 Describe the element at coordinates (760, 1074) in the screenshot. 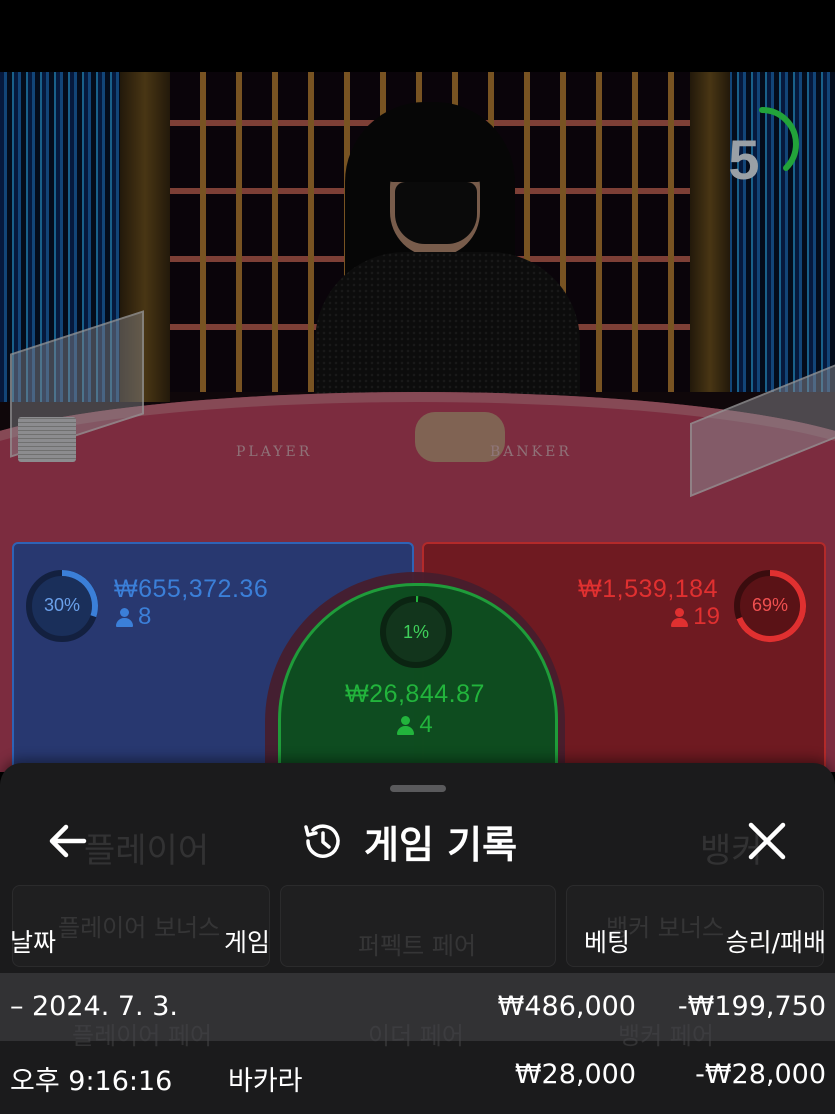

I see `game-winloss: -₩28,000` at that location.